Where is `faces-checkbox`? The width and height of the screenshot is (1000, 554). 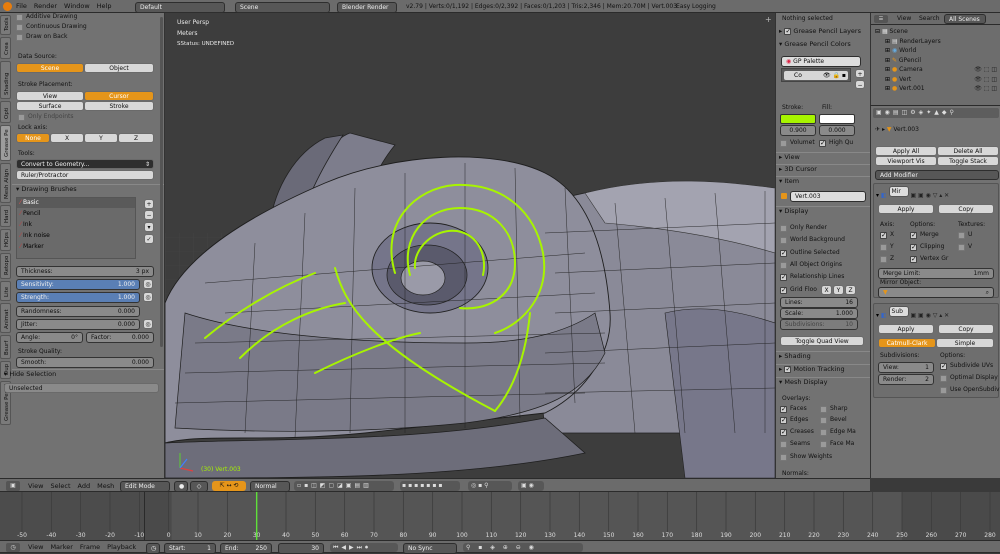
faces-checkbox is located at coordinates (783, 409).